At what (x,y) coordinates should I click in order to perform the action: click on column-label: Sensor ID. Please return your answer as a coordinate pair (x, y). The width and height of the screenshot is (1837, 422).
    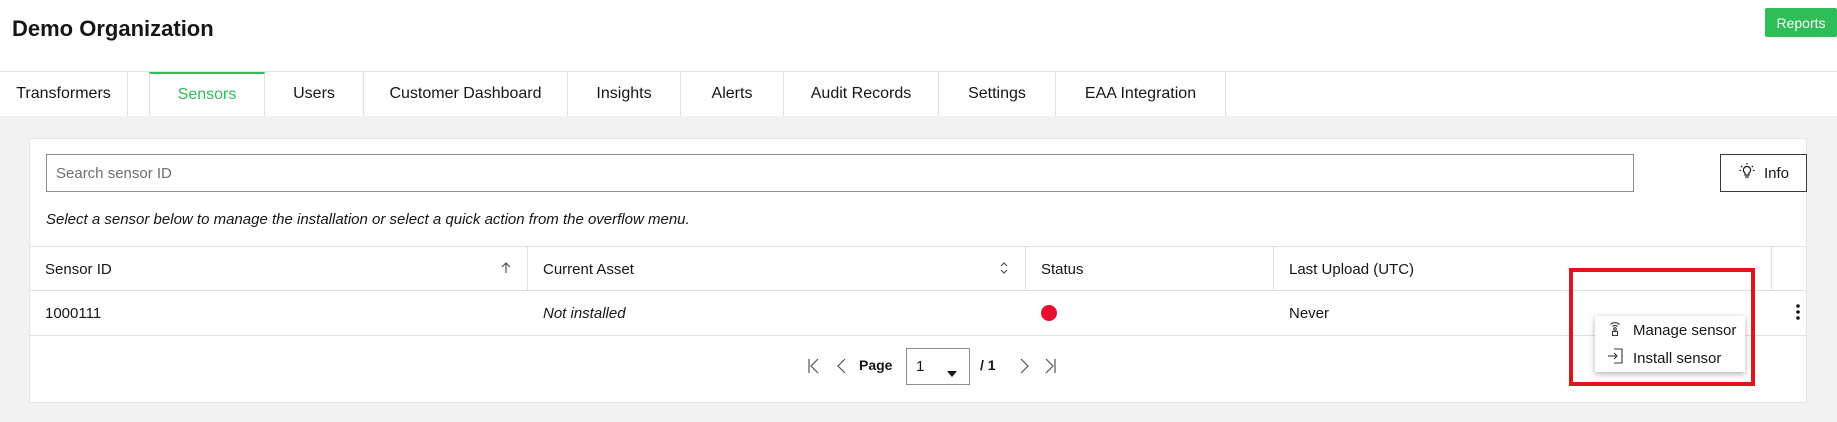
    Looking at the image, I should click on (78, 269).